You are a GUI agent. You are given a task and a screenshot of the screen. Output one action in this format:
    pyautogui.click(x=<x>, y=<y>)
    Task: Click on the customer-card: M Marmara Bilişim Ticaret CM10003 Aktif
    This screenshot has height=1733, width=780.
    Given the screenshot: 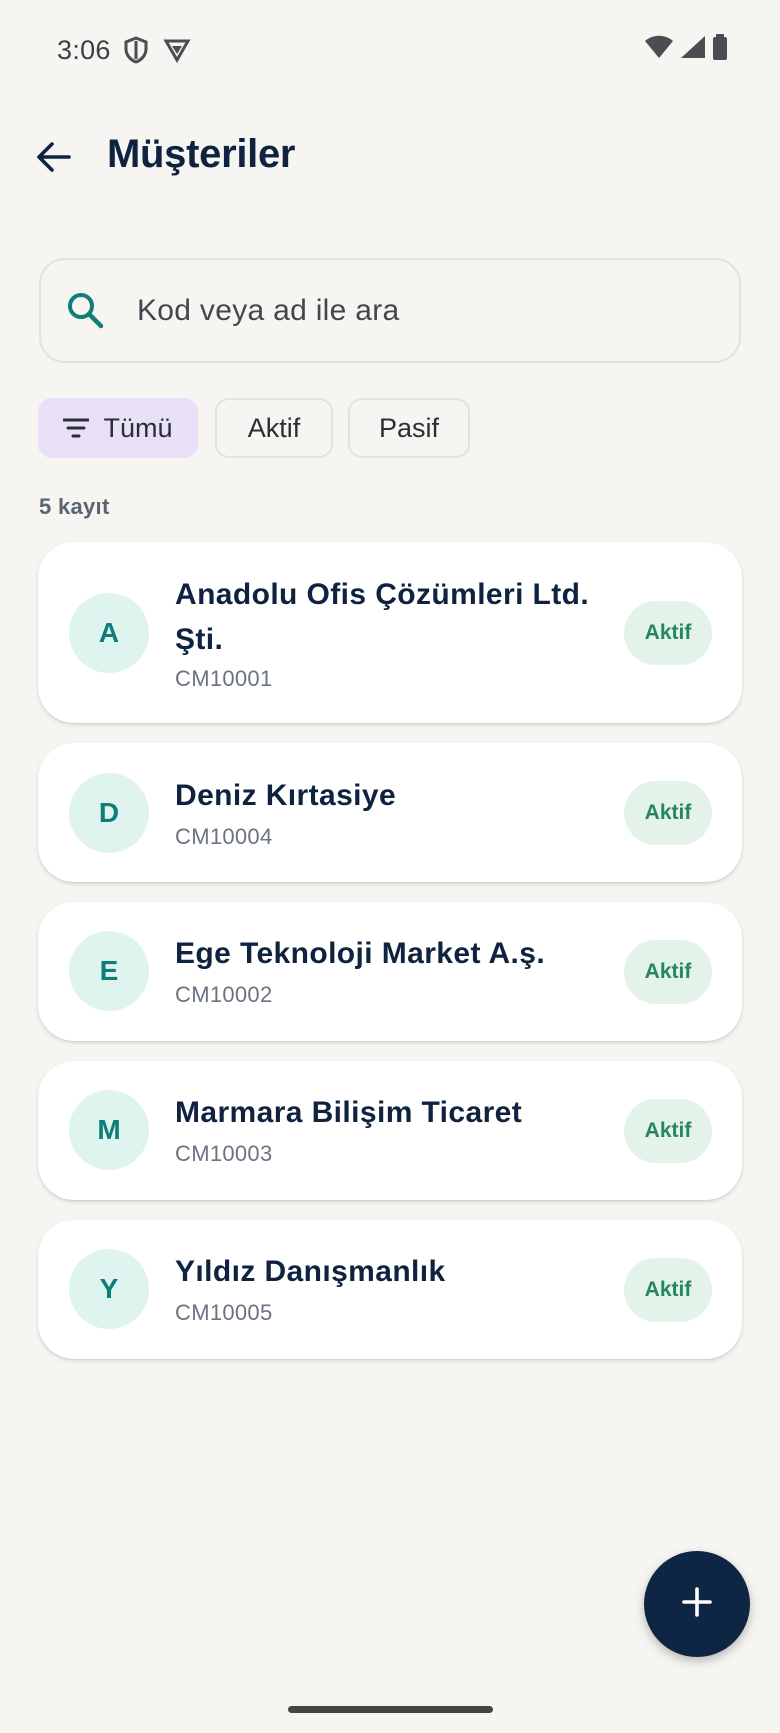 What is the action you would take?
    pyautogui.click(x=390, y=1130)
    